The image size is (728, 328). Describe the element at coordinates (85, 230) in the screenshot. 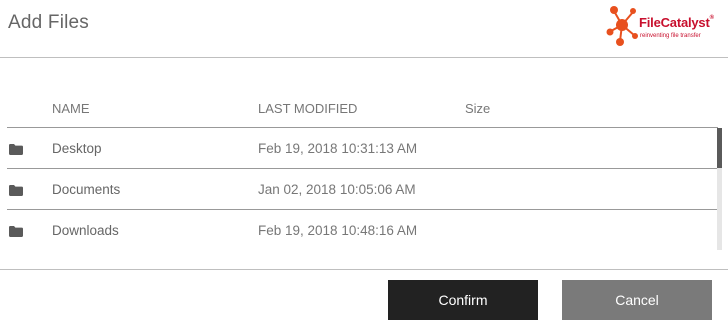

I see `row-name: Downloads` at that location.